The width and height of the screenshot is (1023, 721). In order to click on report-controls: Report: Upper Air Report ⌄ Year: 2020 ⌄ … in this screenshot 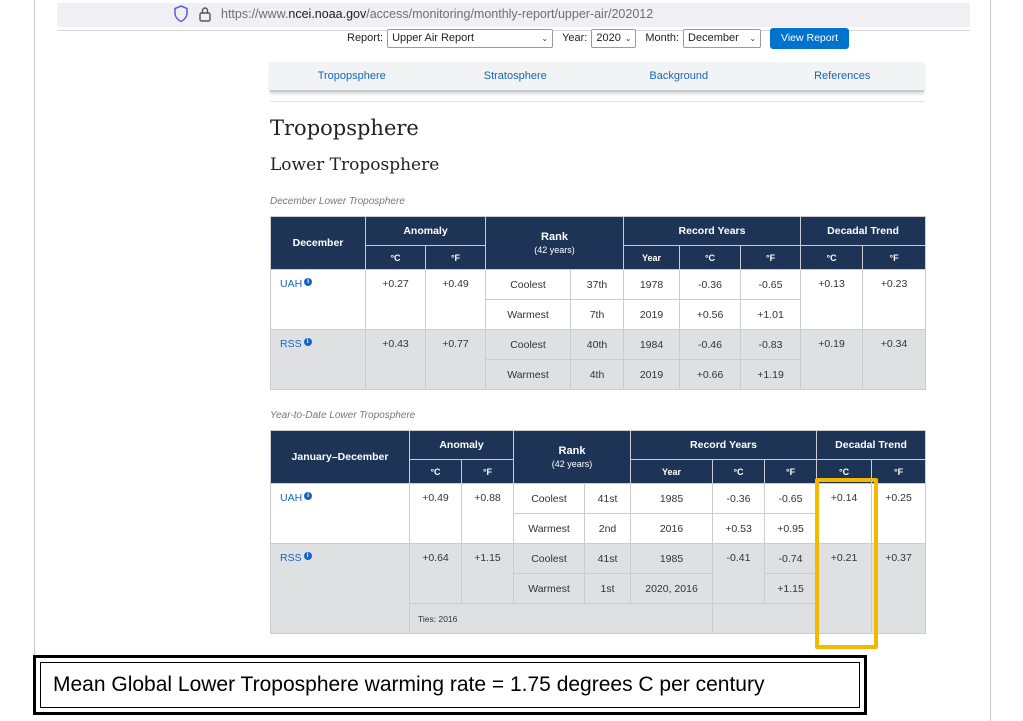, I will do `click(598, 38)`.